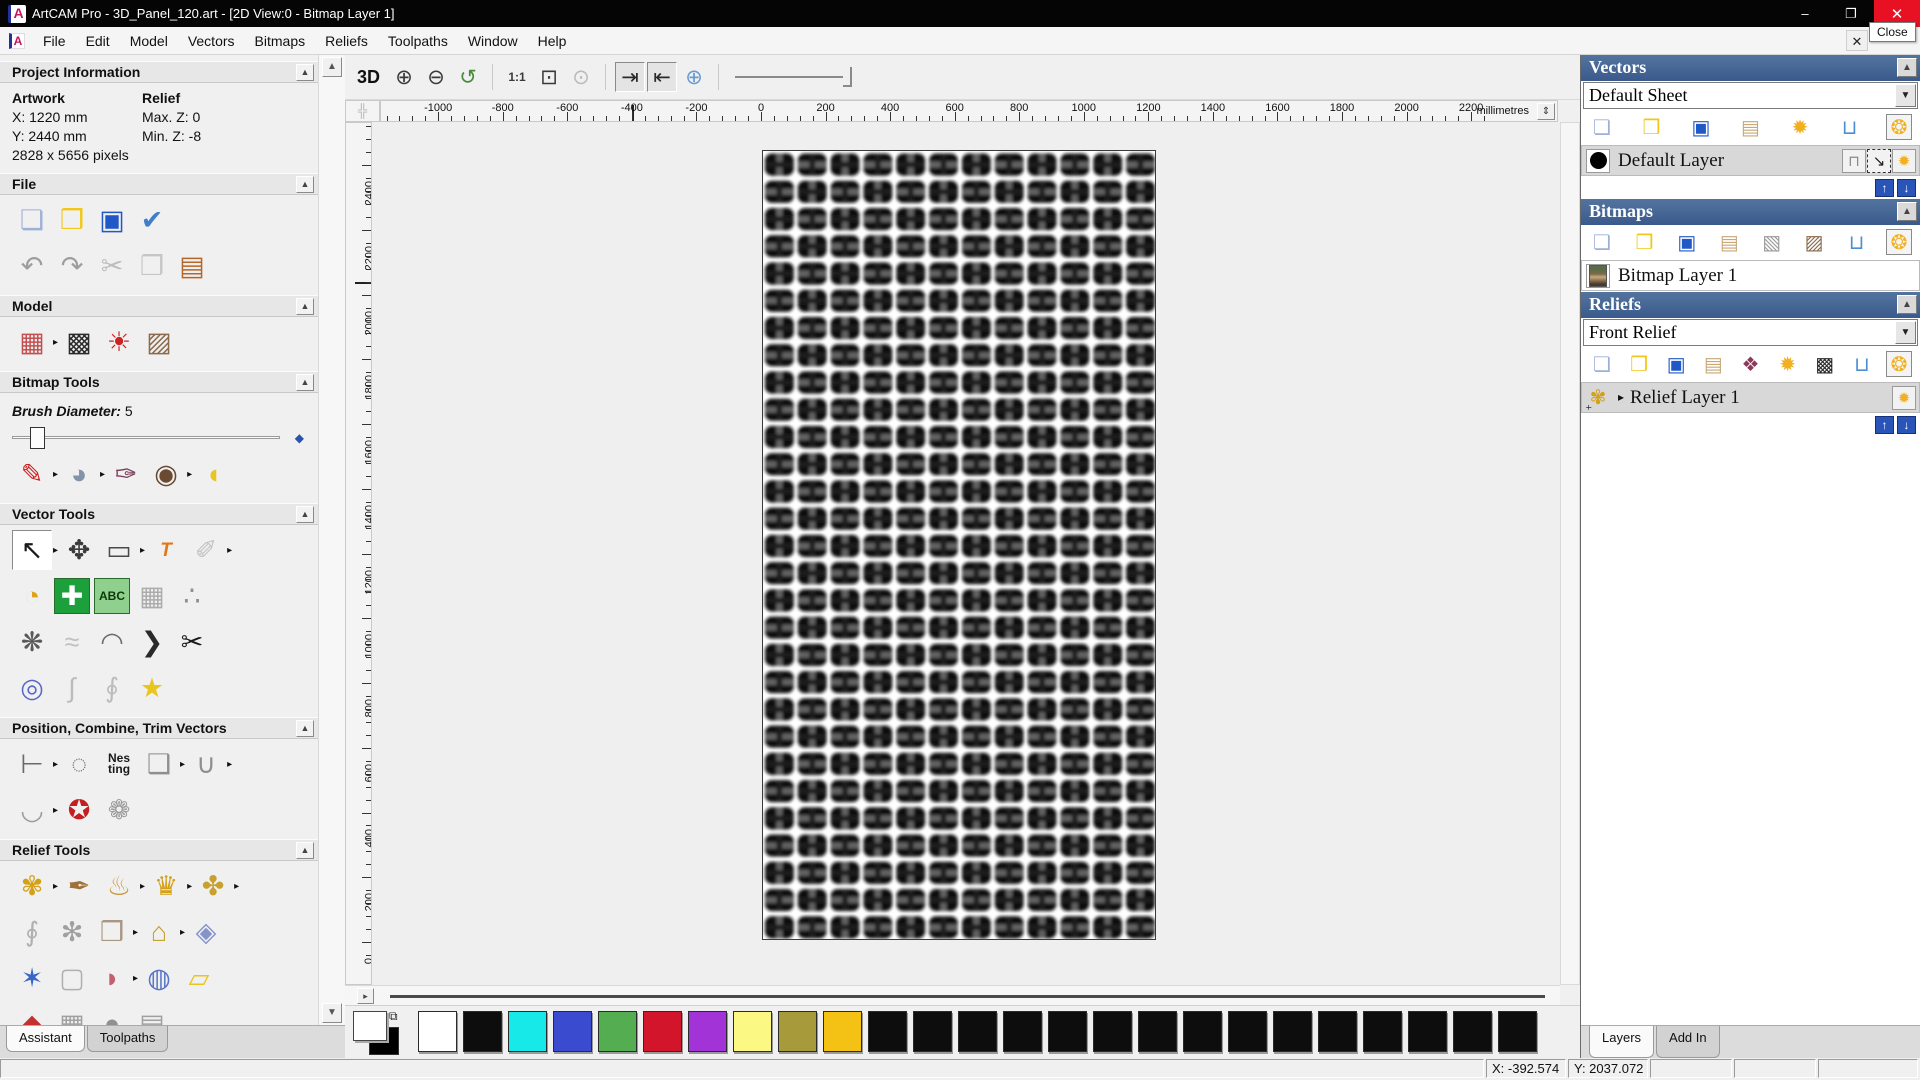  Describe the element at coordinates (1598, 160) in the screenshot. I see `layer-colour-swatch` at that location.